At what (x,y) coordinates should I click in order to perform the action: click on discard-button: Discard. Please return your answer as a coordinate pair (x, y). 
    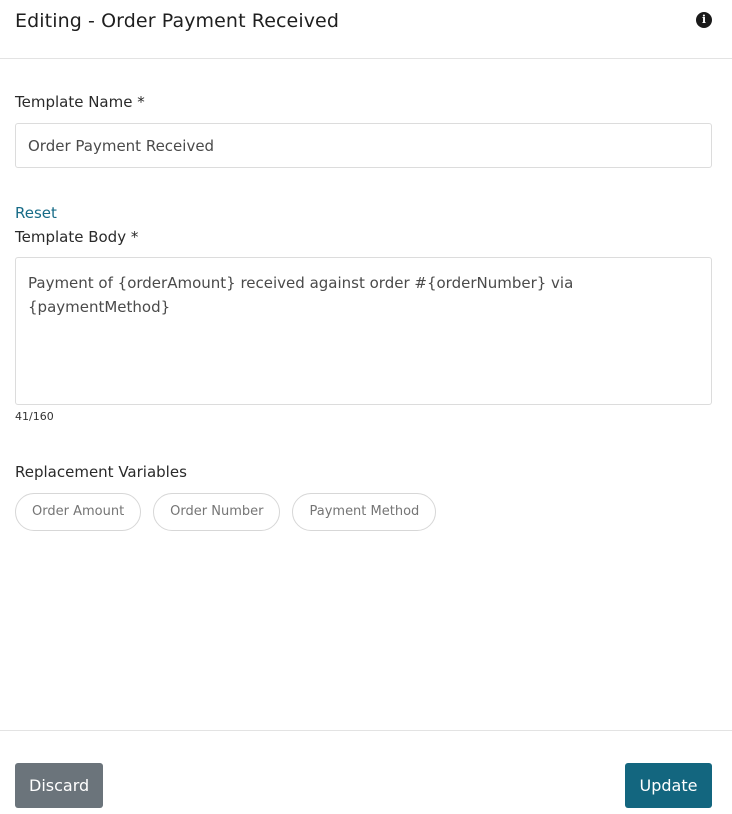
    Looking at the image, I should click on (59, 785).